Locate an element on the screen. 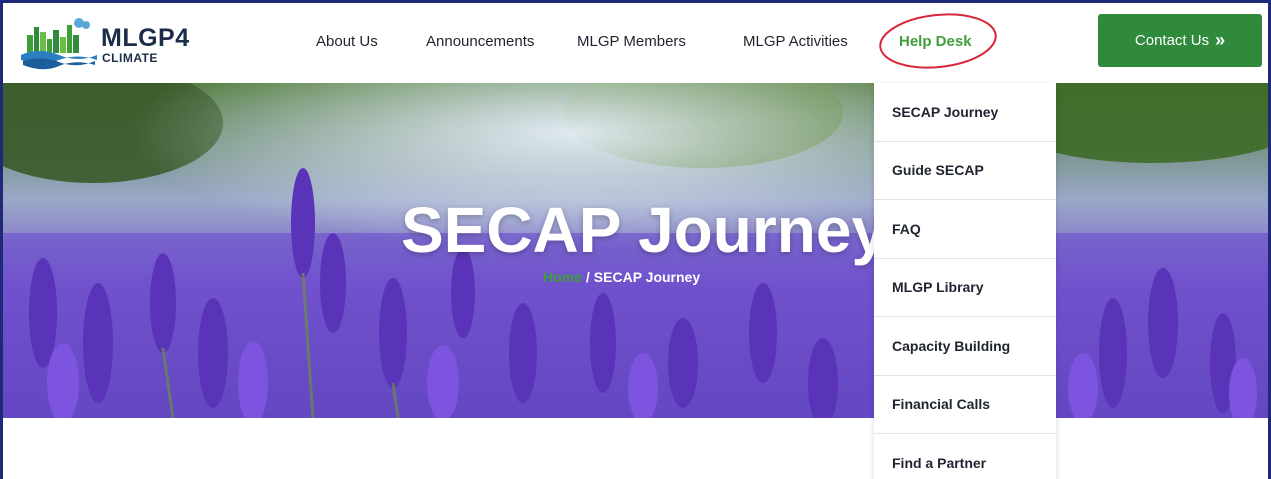  breadcrumb: Home / SECAP Journey is located at coordinates (621, 277).